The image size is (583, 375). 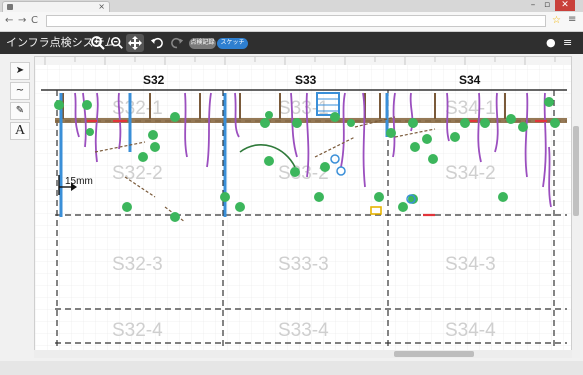 I want to click on back-icon: ←, so click(x=9, y=21).